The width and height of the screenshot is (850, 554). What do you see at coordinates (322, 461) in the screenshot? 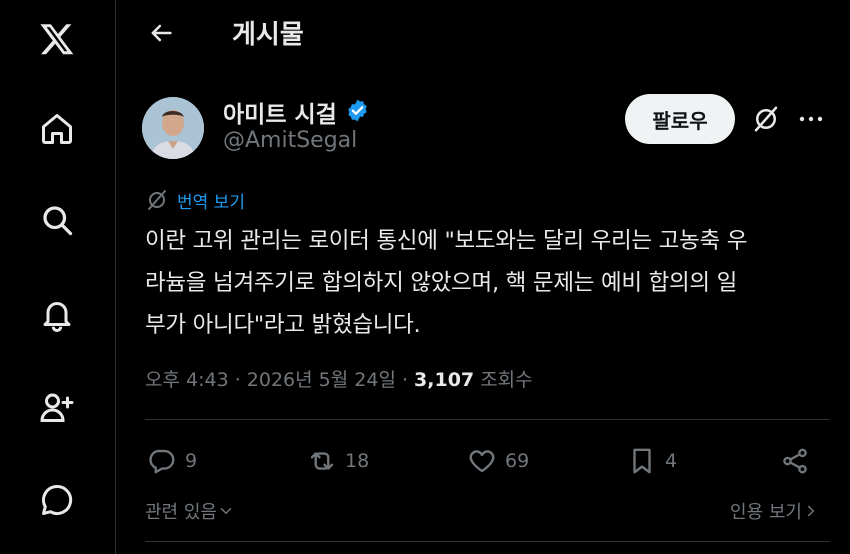
I see `repost-icon` at bounding box center [322, 461].